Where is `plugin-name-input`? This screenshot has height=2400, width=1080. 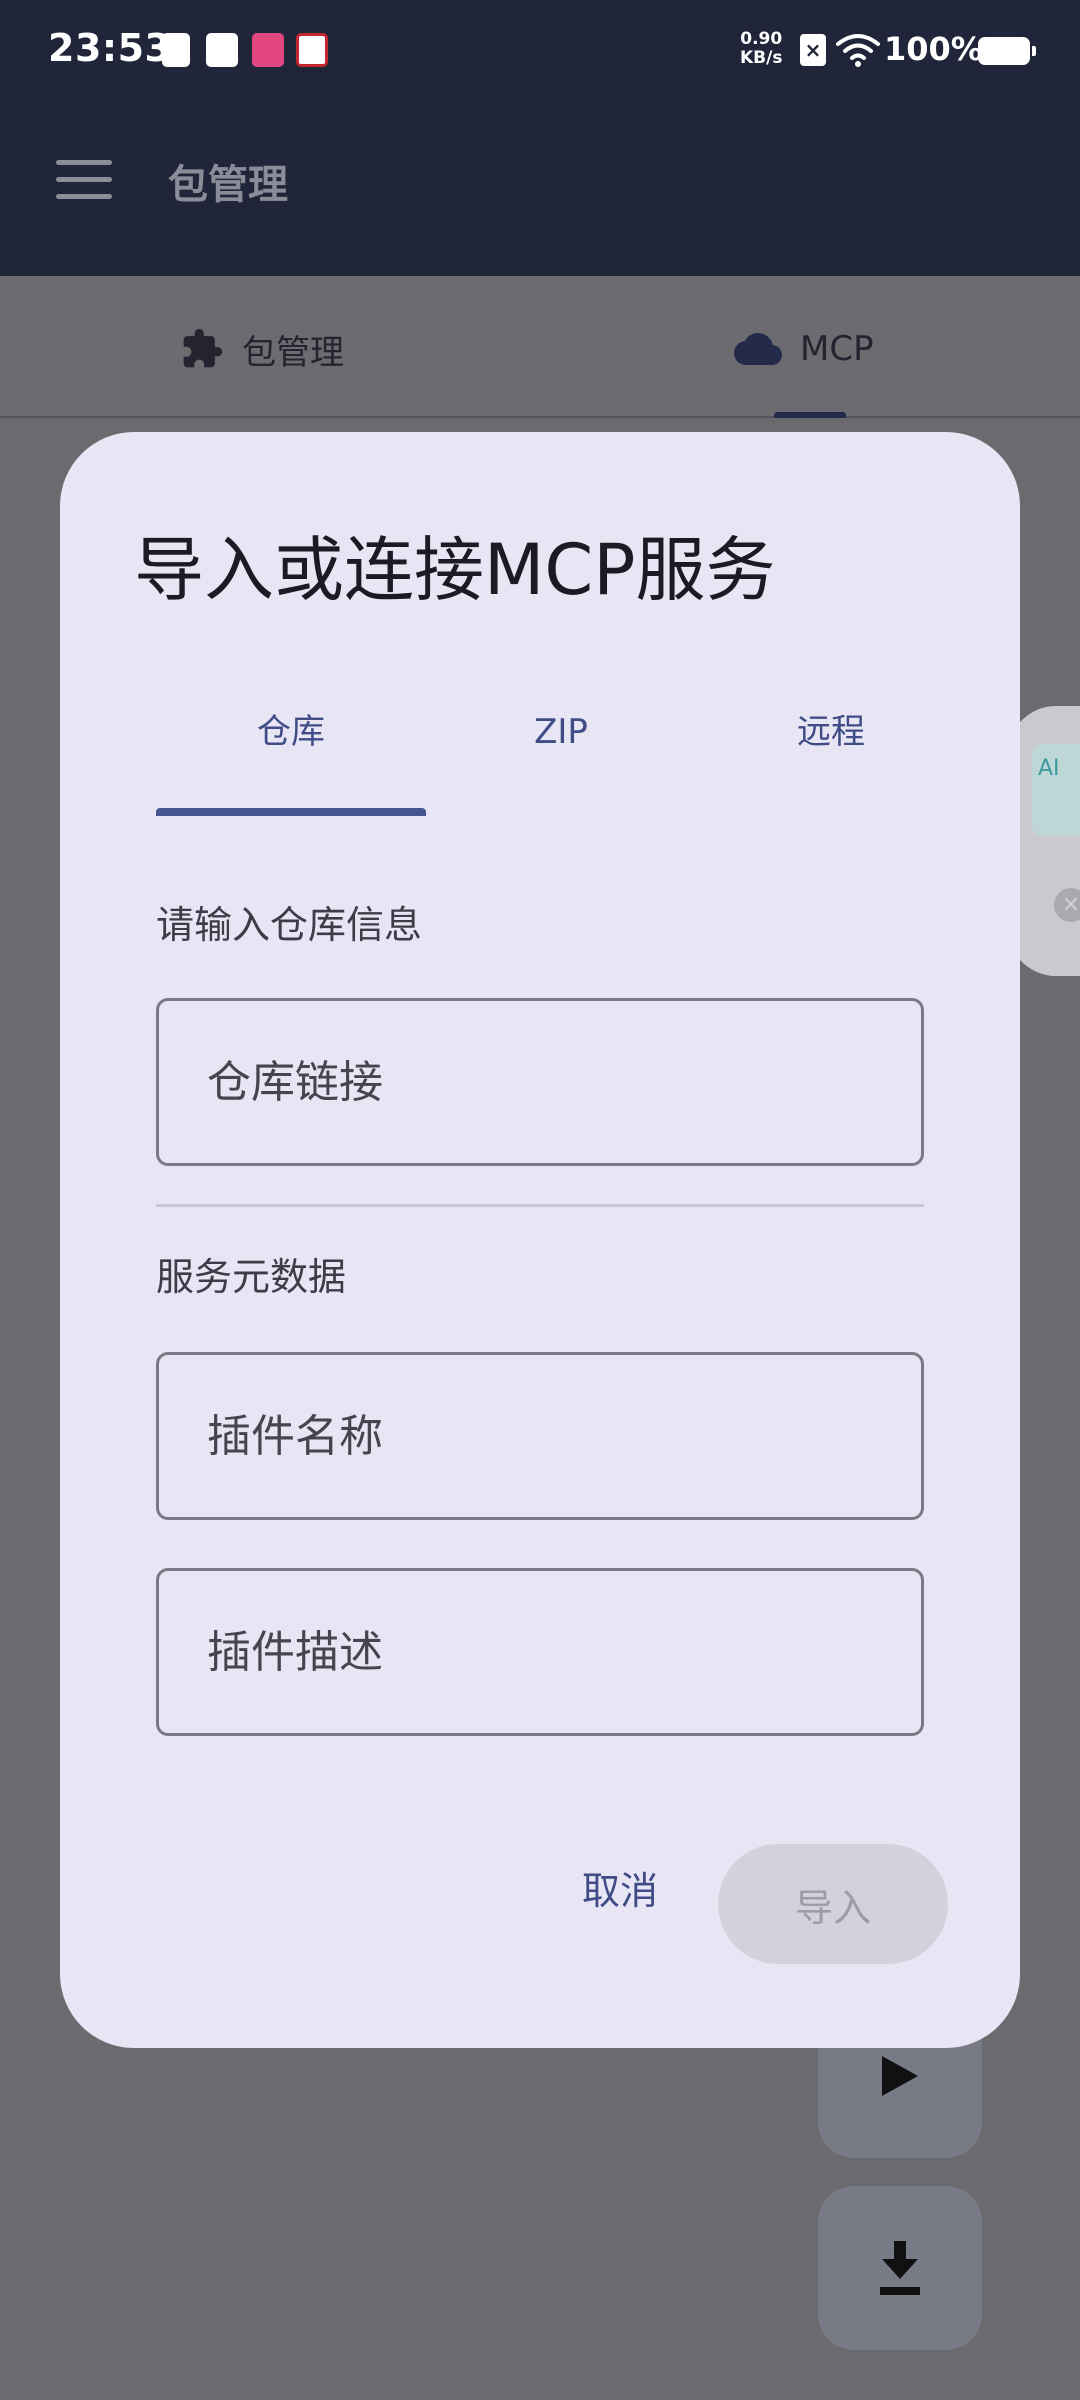
plugin-name-input is located at coordinates (540, 1436).